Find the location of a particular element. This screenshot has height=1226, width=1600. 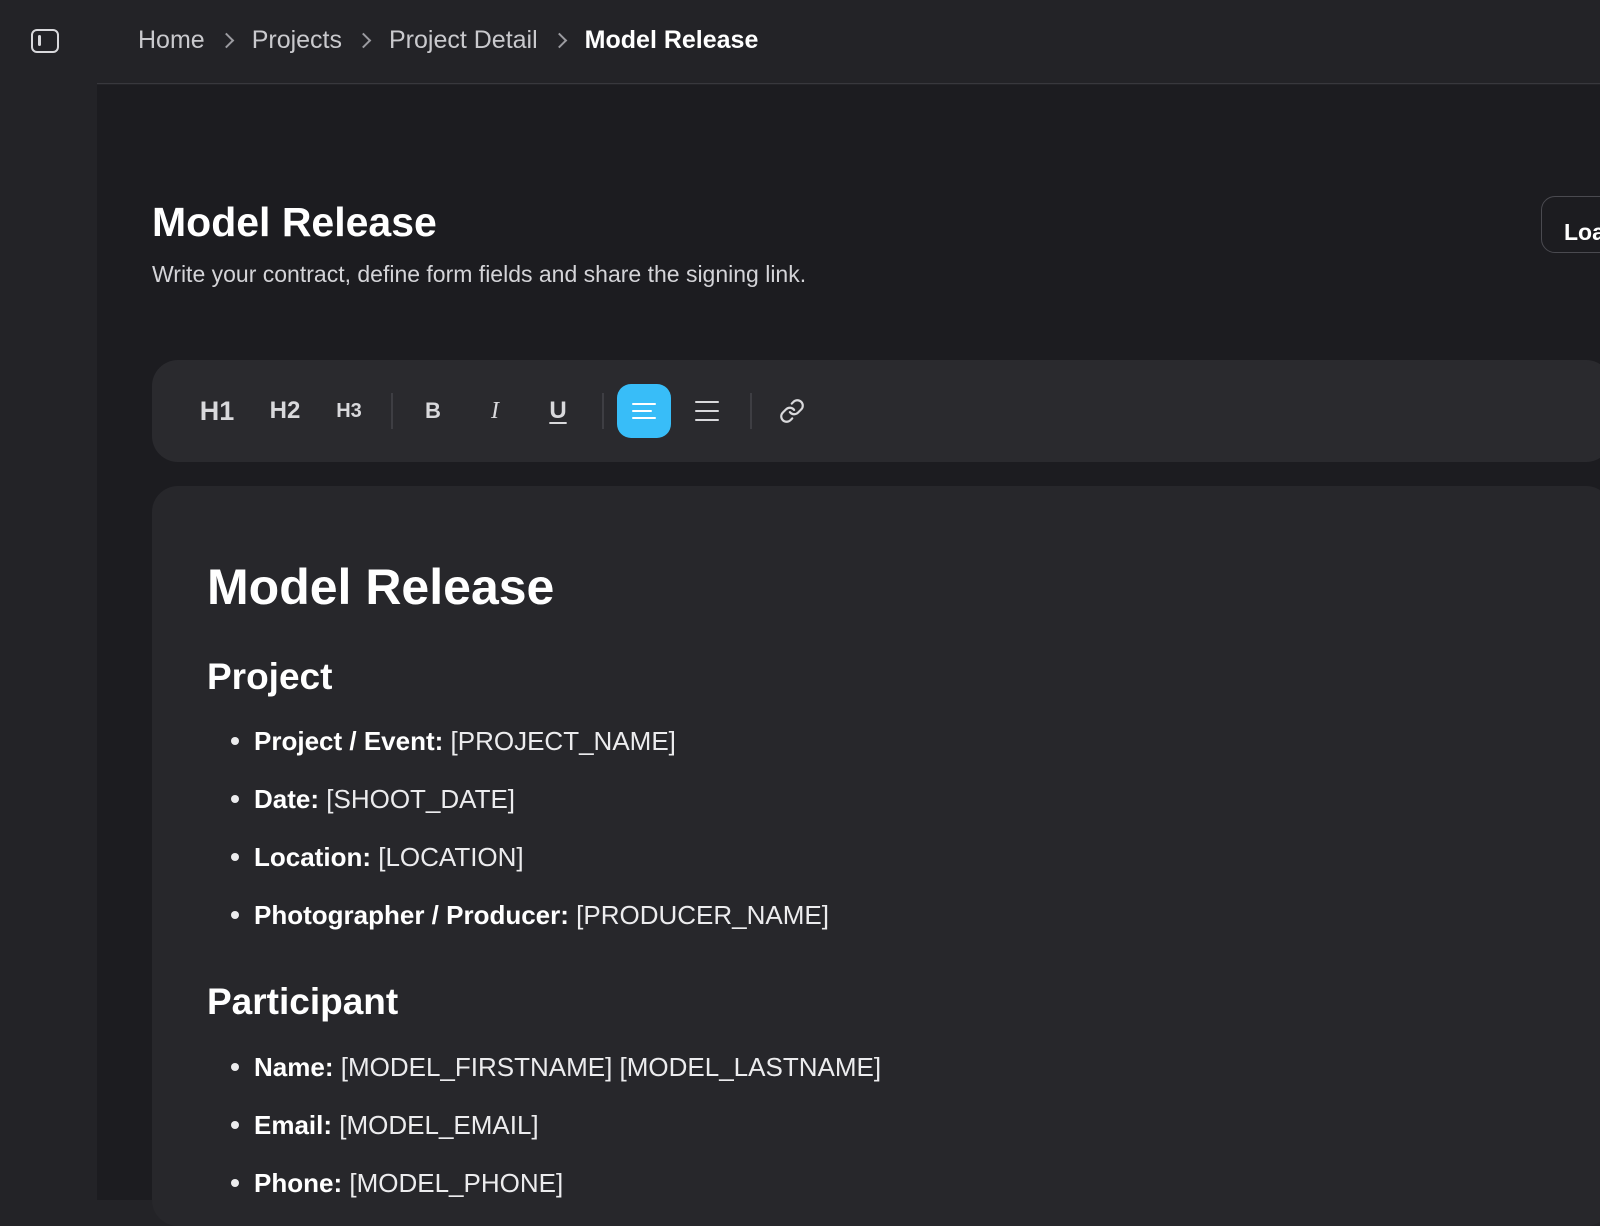

page-title: Model Release is located at coordinates (294, 222).